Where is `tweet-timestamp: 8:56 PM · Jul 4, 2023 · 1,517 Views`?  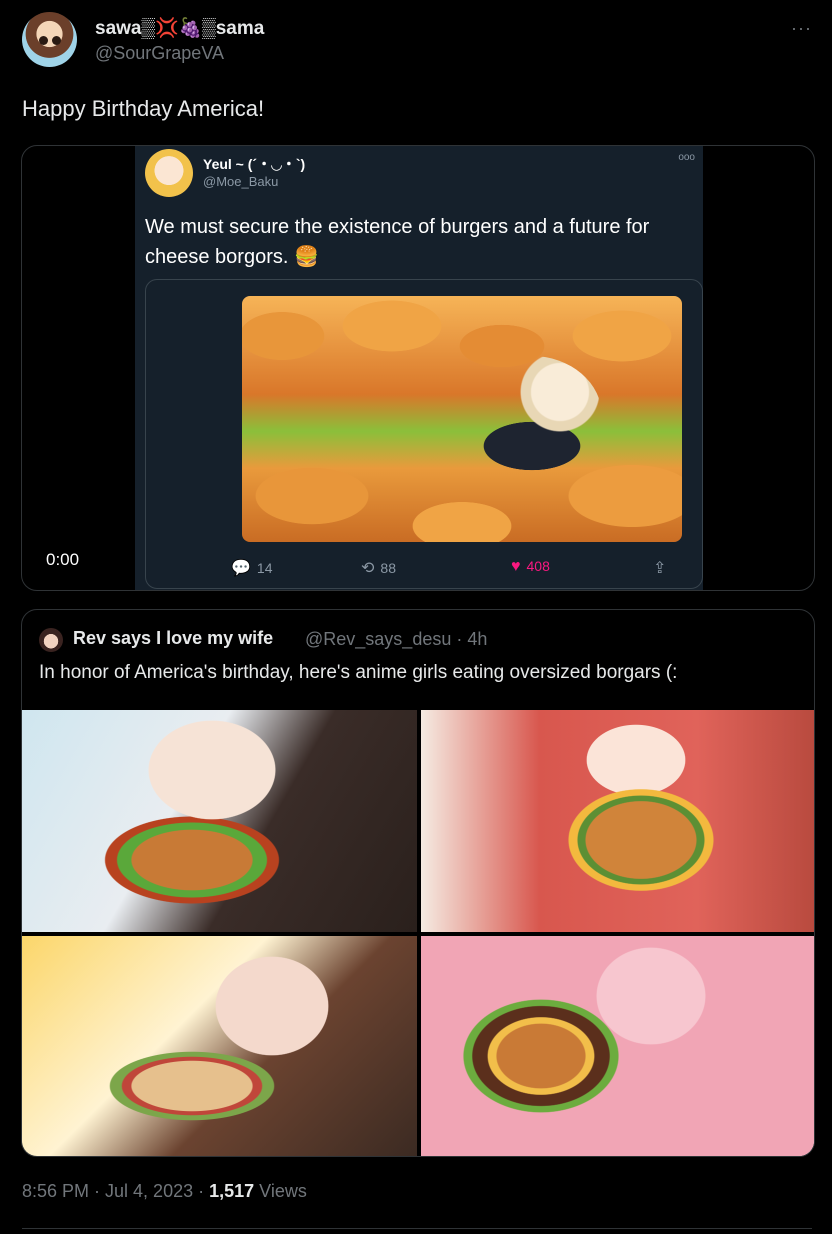 tweet-timestamp: 8:56 PM · Jul 4, 2023 · 1,517 Views is located at coordinates (164, 1191).